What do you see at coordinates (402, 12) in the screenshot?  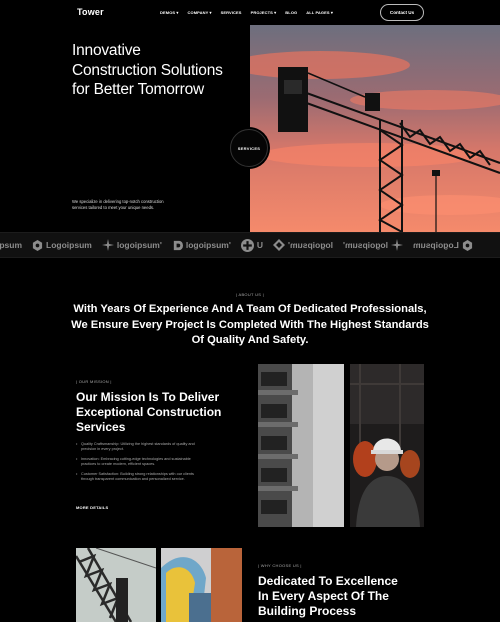 I see `contact-us-button: Contact Us` at bounding box center [402, 12].